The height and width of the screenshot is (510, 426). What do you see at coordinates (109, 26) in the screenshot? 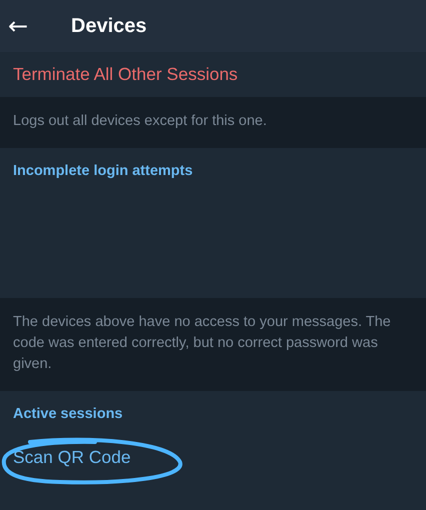
I see `page-title: Devices` at bounding box center [109, 26].